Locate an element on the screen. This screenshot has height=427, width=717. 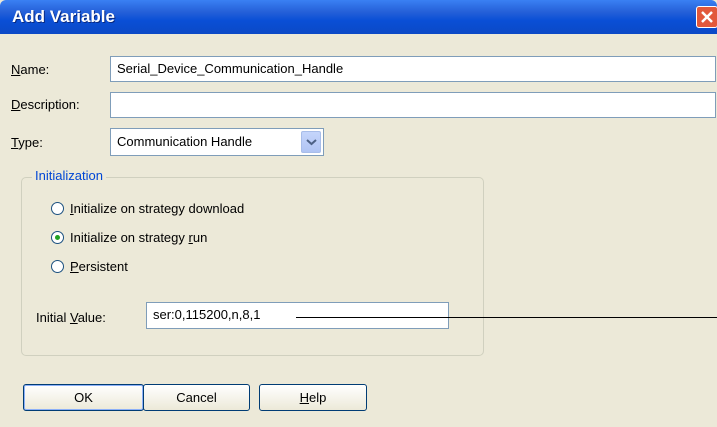
initial-value-label: Initial Value: is located at coordinates (71, 317).